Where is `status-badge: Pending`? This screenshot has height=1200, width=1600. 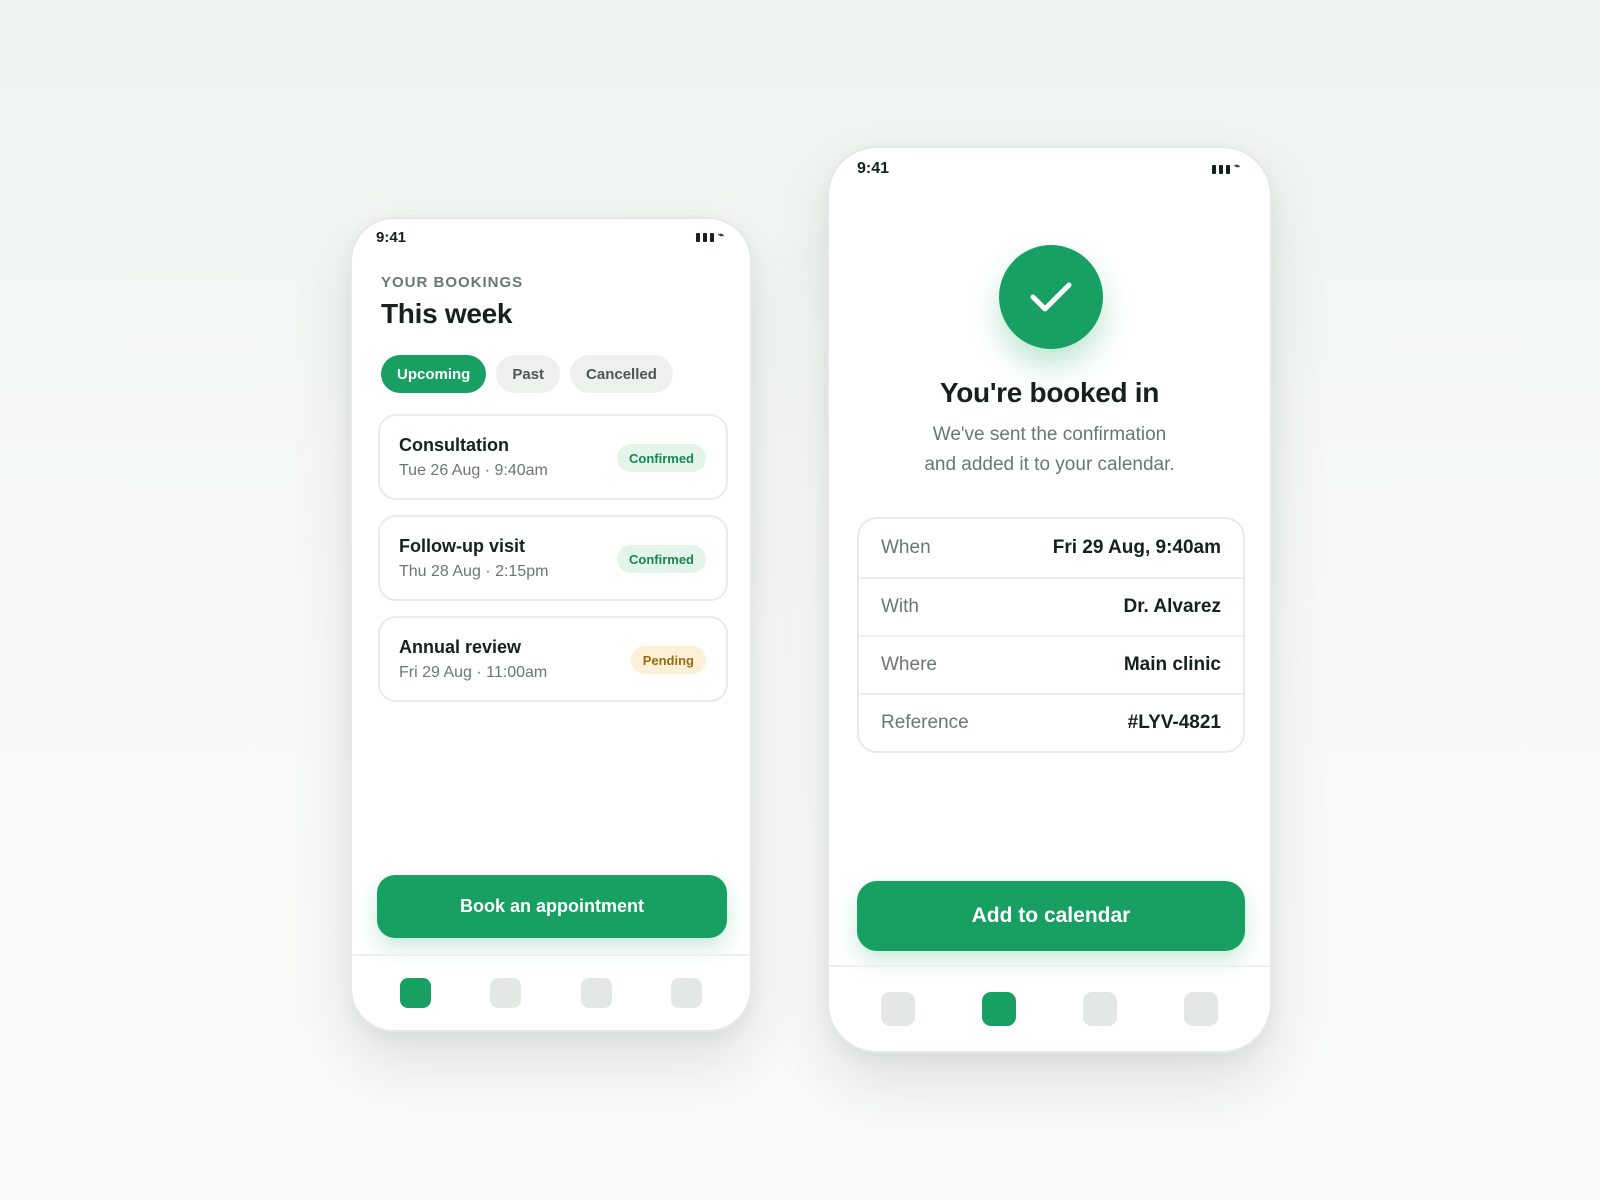 status-badge: Pending is located at coordinates (668, 660).